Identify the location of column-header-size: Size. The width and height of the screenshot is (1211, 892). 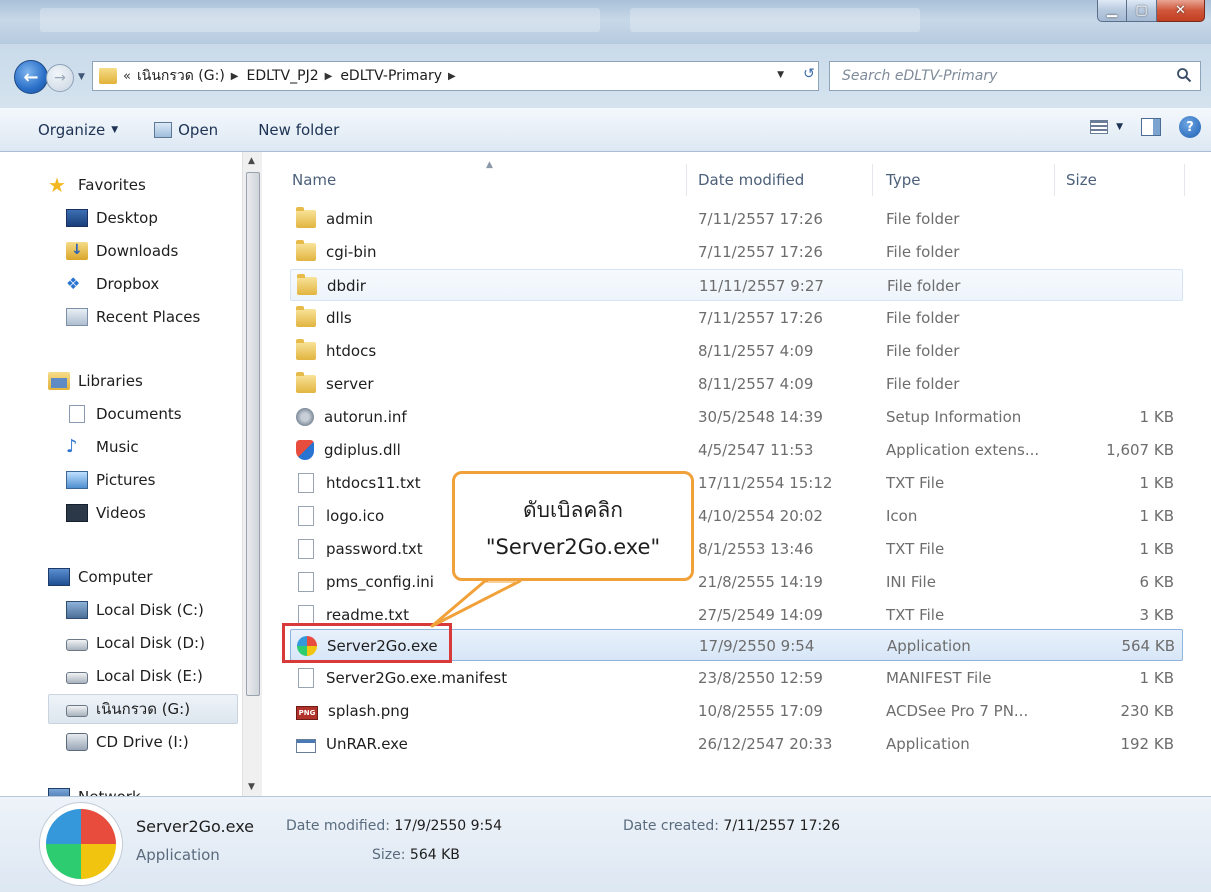
(1116, 180).